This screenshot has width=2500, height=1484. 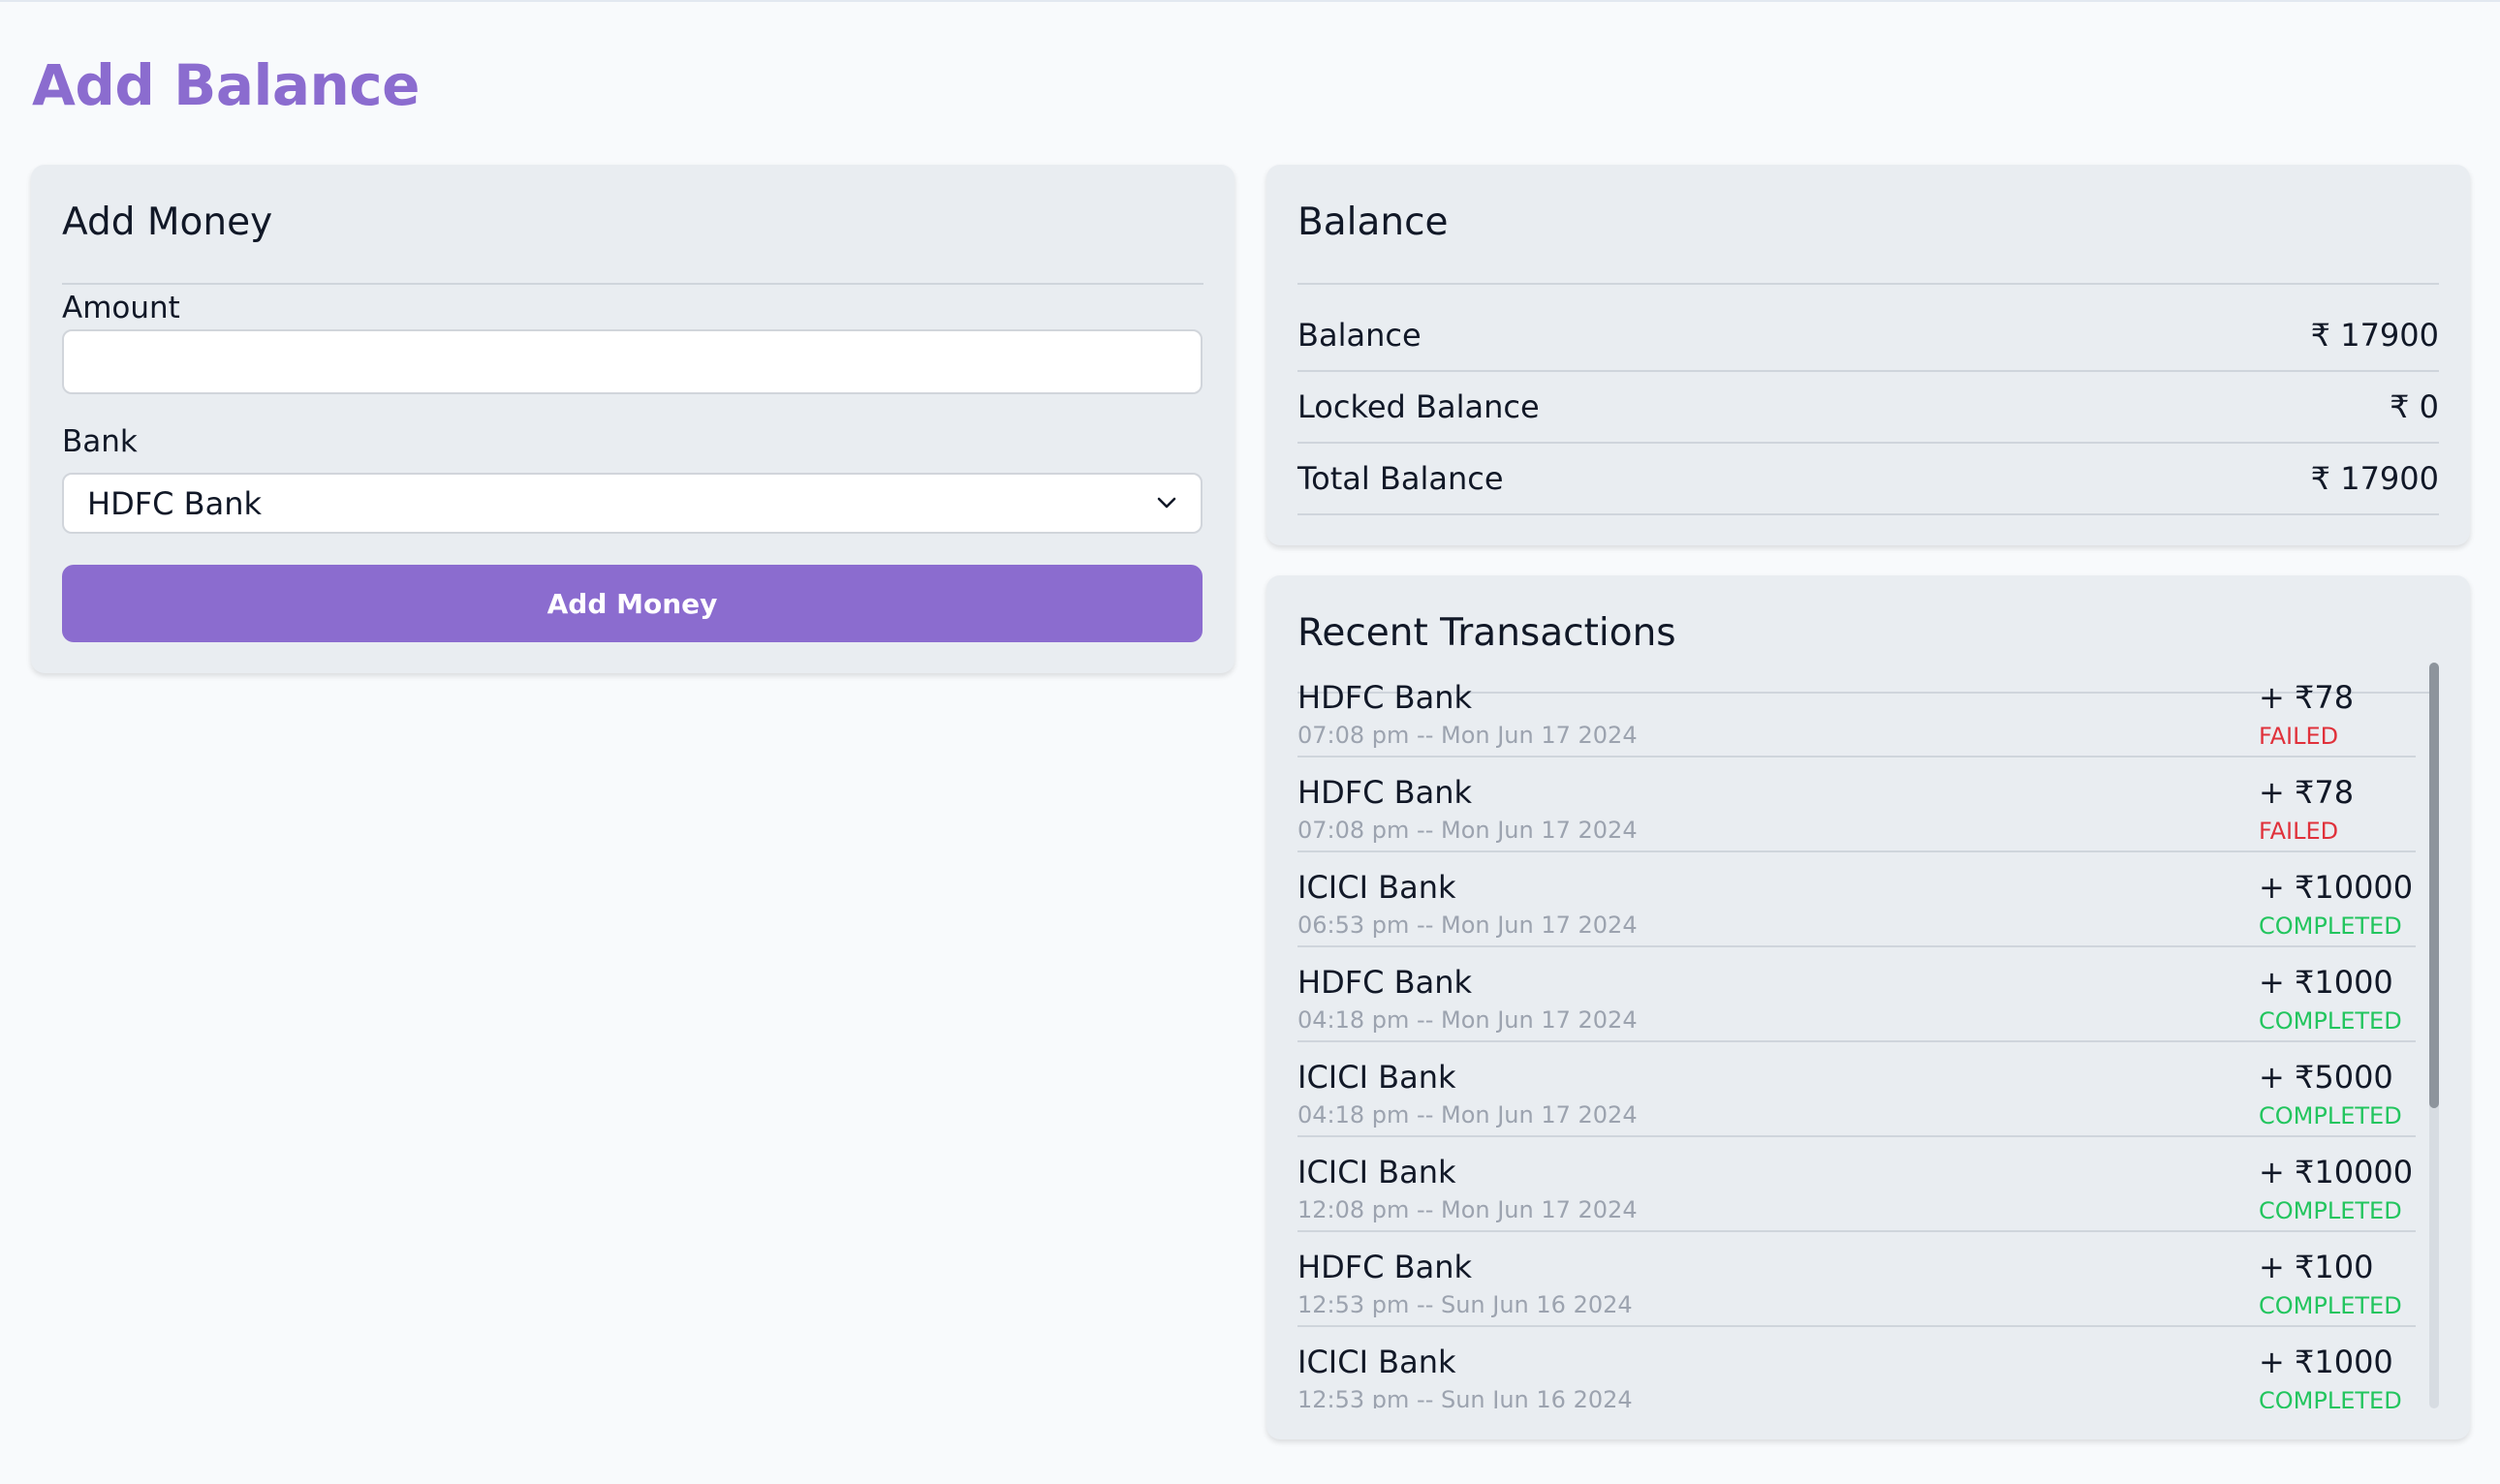 What do you see at coordinates (1868, 336) in the screenshot?
I see `balance-row: Balance ₹ 17900` at bounding box center [1868, 336].